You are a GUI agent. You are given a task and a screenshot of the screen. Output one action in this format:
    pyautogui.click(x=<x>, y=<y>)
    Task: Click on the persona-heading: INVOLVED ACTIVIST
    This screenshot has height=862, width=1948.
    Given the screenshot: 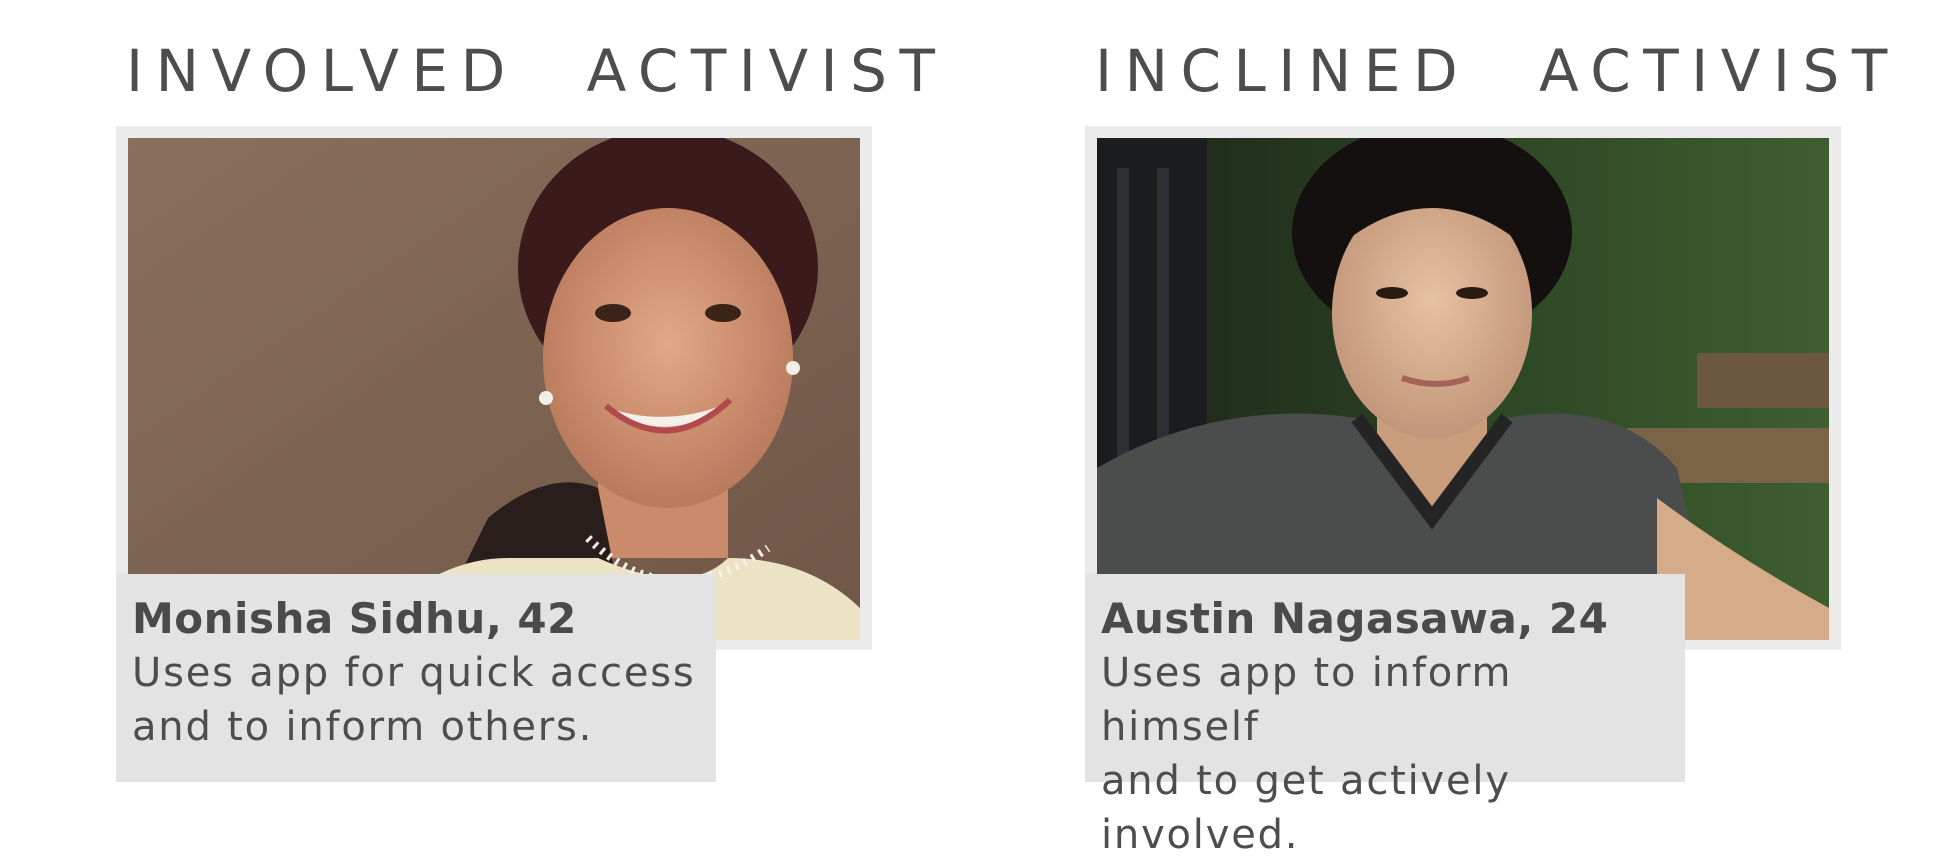 What is the action you would take?
    pyautogui.click(x=537, y=71)
    